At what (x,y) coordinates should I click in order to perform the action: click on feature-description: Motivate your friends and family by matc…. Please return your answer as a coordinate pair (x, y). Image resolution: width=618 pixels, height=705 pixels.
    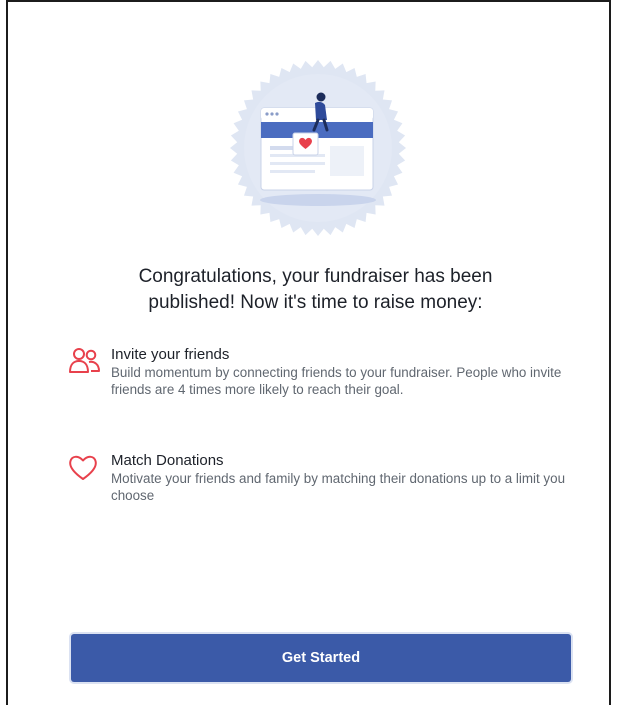
    Looking at the image, I should click on (338, 487).